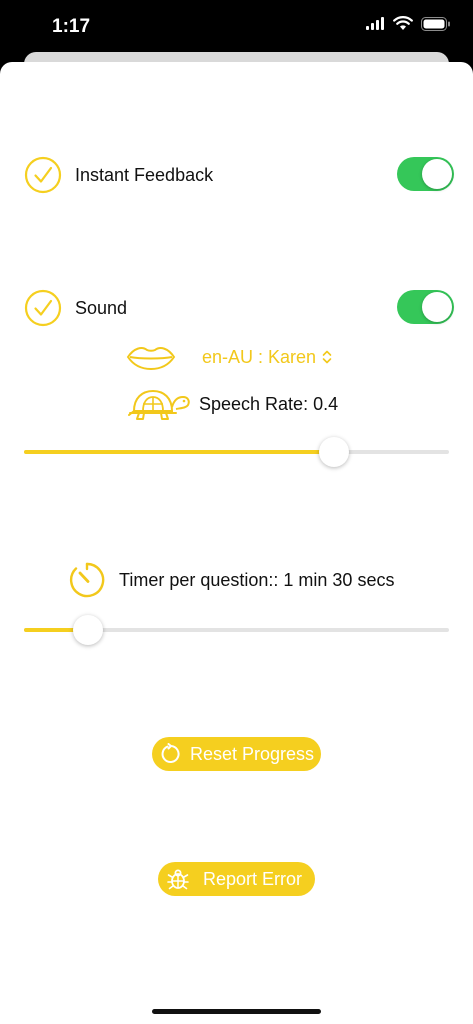 This screenshot has height=1024, width=473. Describe the element at coordinates (403, 23) in the screenshot. I see `wifi-icon` at that location.